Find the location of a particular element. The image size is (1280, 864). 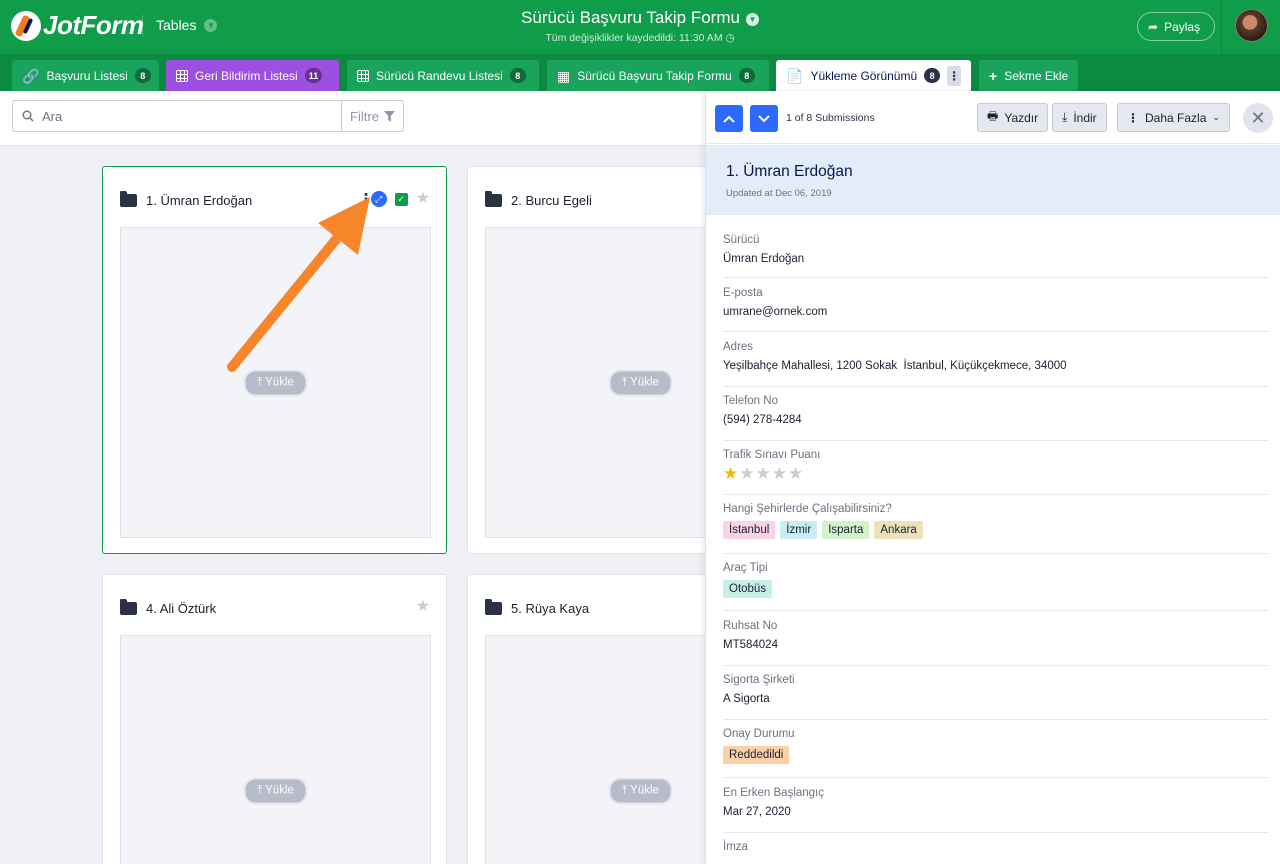

tab-basvuru-listesi: 🔗 Başvuru Listesi 8 is located at coordinates (85, 75).